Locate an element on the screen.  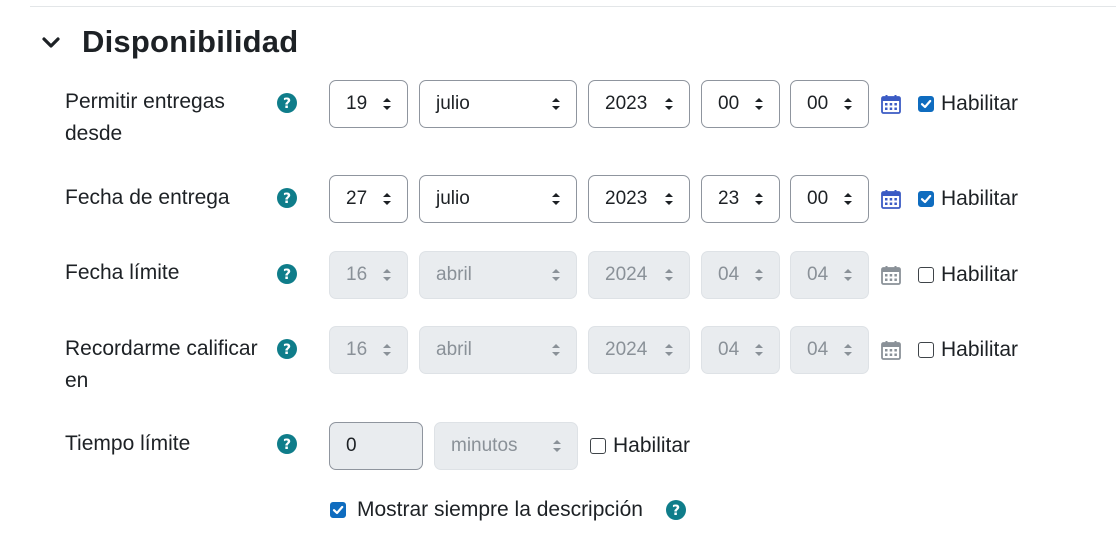
date-row-label: Fecha límite is located at coordinates (122, 272).